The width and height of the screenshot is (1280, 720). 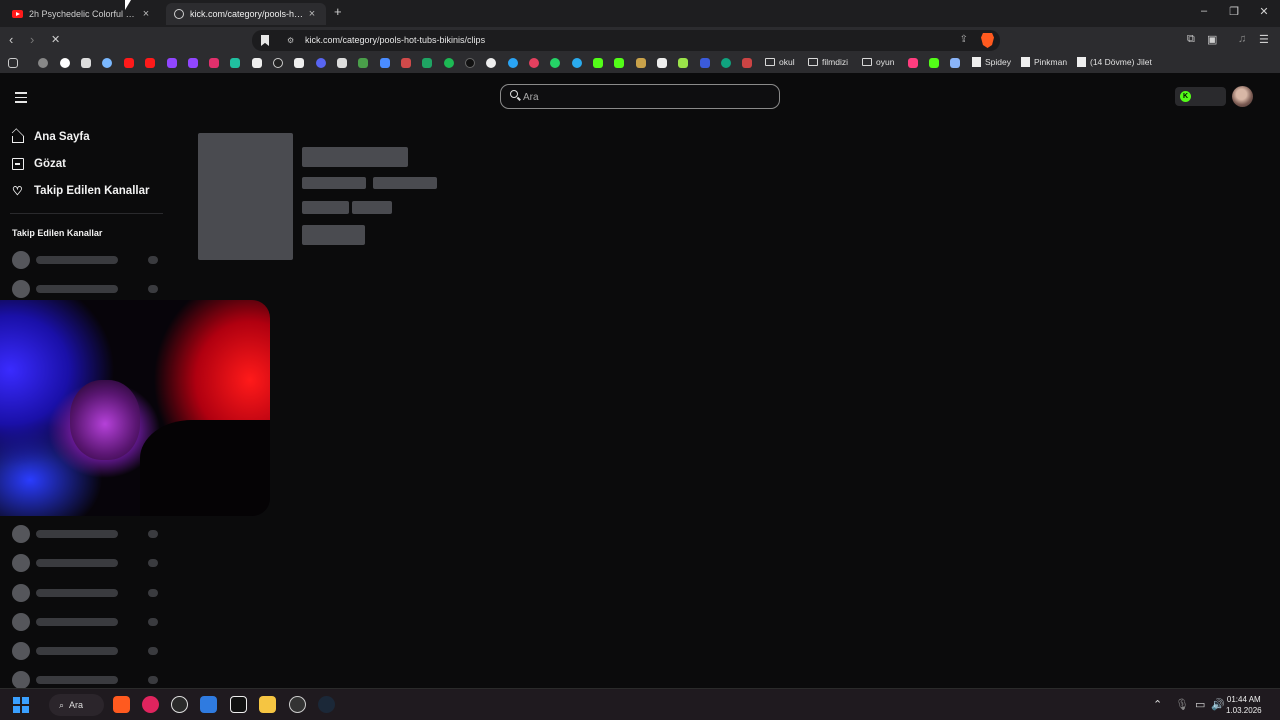 What do you see at coordinates (1243, 699) in the screenshot?
I see `clock-time: 01:44 AM` at bounding box center [1243, 699].